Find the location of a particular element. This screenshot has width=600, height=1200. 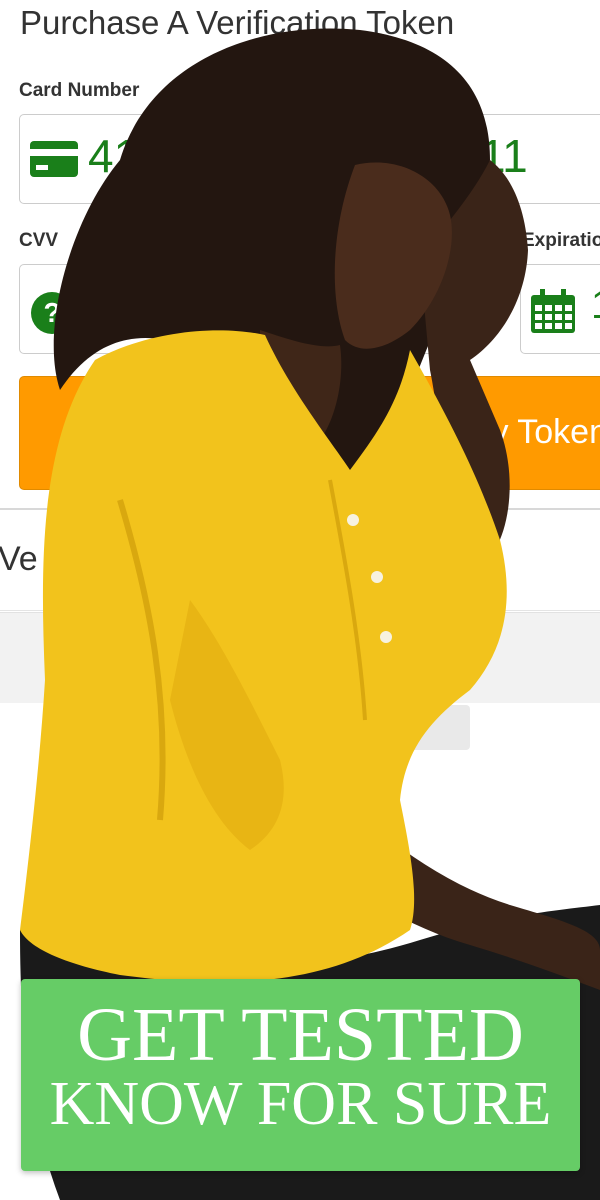

banner-line-2: KNOW FOR SURE is located at coordinates (300, 1104).